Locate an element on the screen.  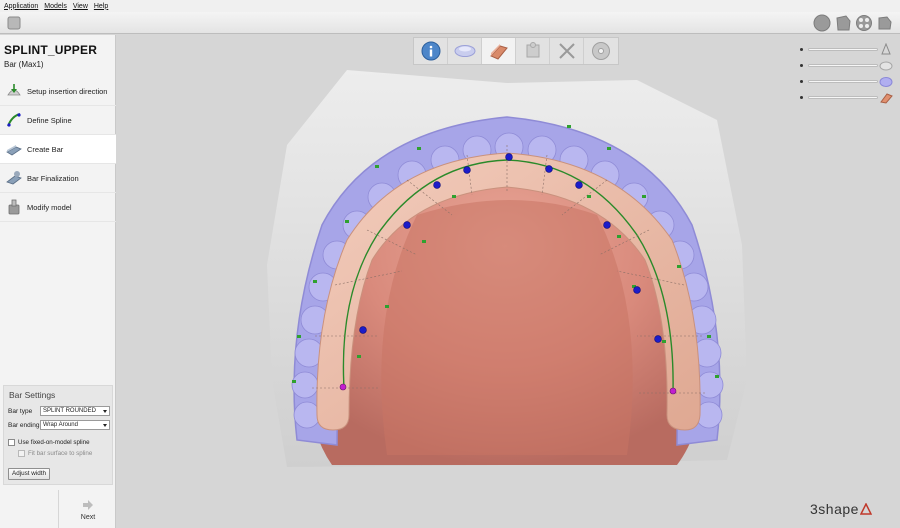
step-label: Define Spline is located at coordinates (49, 120).